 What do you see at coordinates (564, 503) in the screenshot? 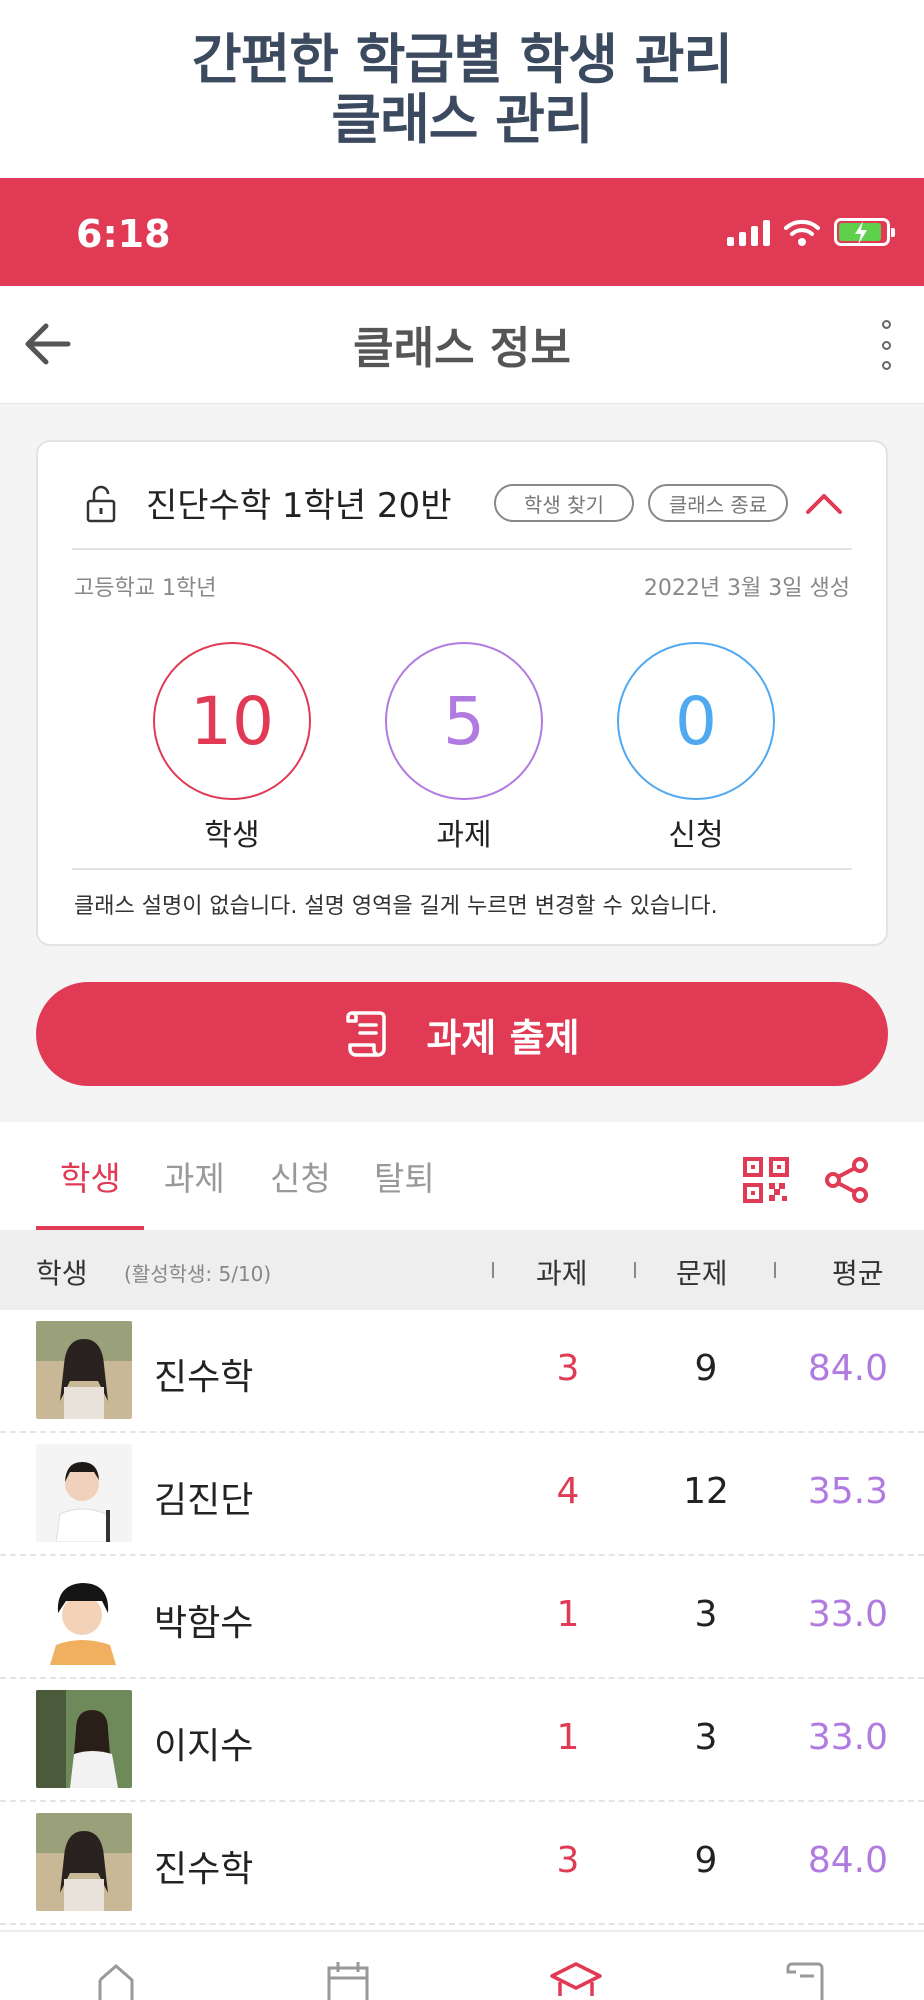
I see `find-student-button: 학생 찾기` at bounding box center [564, 503].